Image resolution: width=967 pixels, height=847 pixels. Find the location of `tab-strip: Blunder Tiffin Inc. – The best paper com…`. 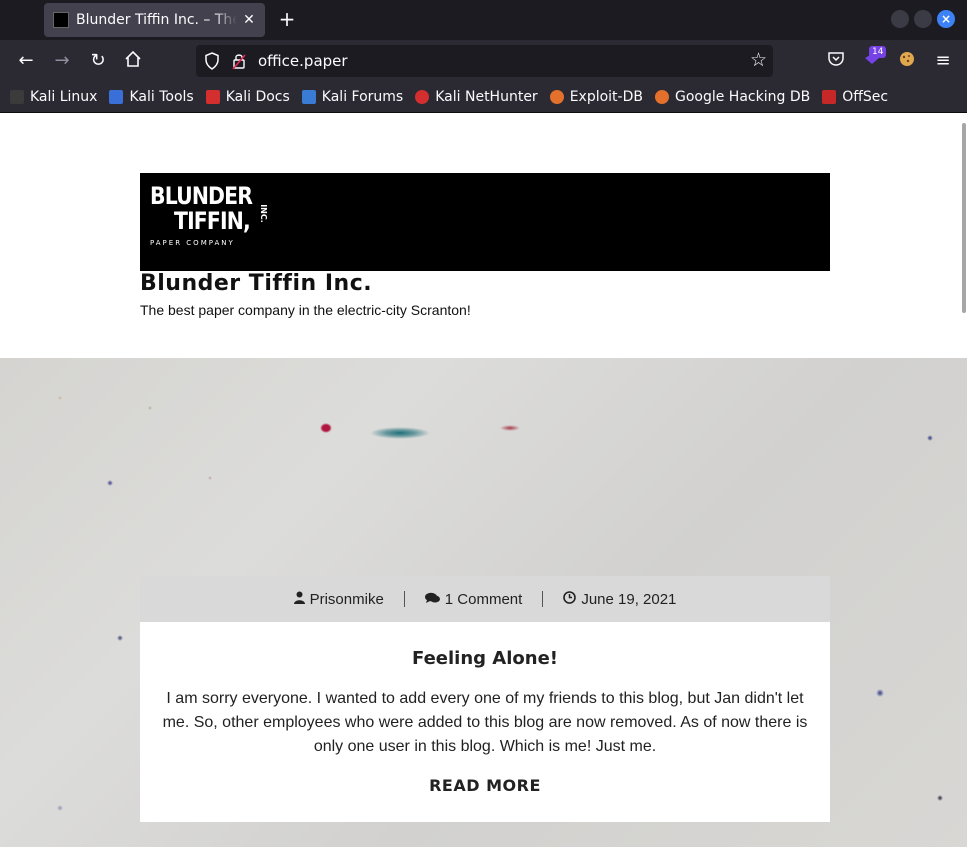

tab-strip: Blunder Tiffin Inc. – The best paper com… is located at coordinates (483, 20).